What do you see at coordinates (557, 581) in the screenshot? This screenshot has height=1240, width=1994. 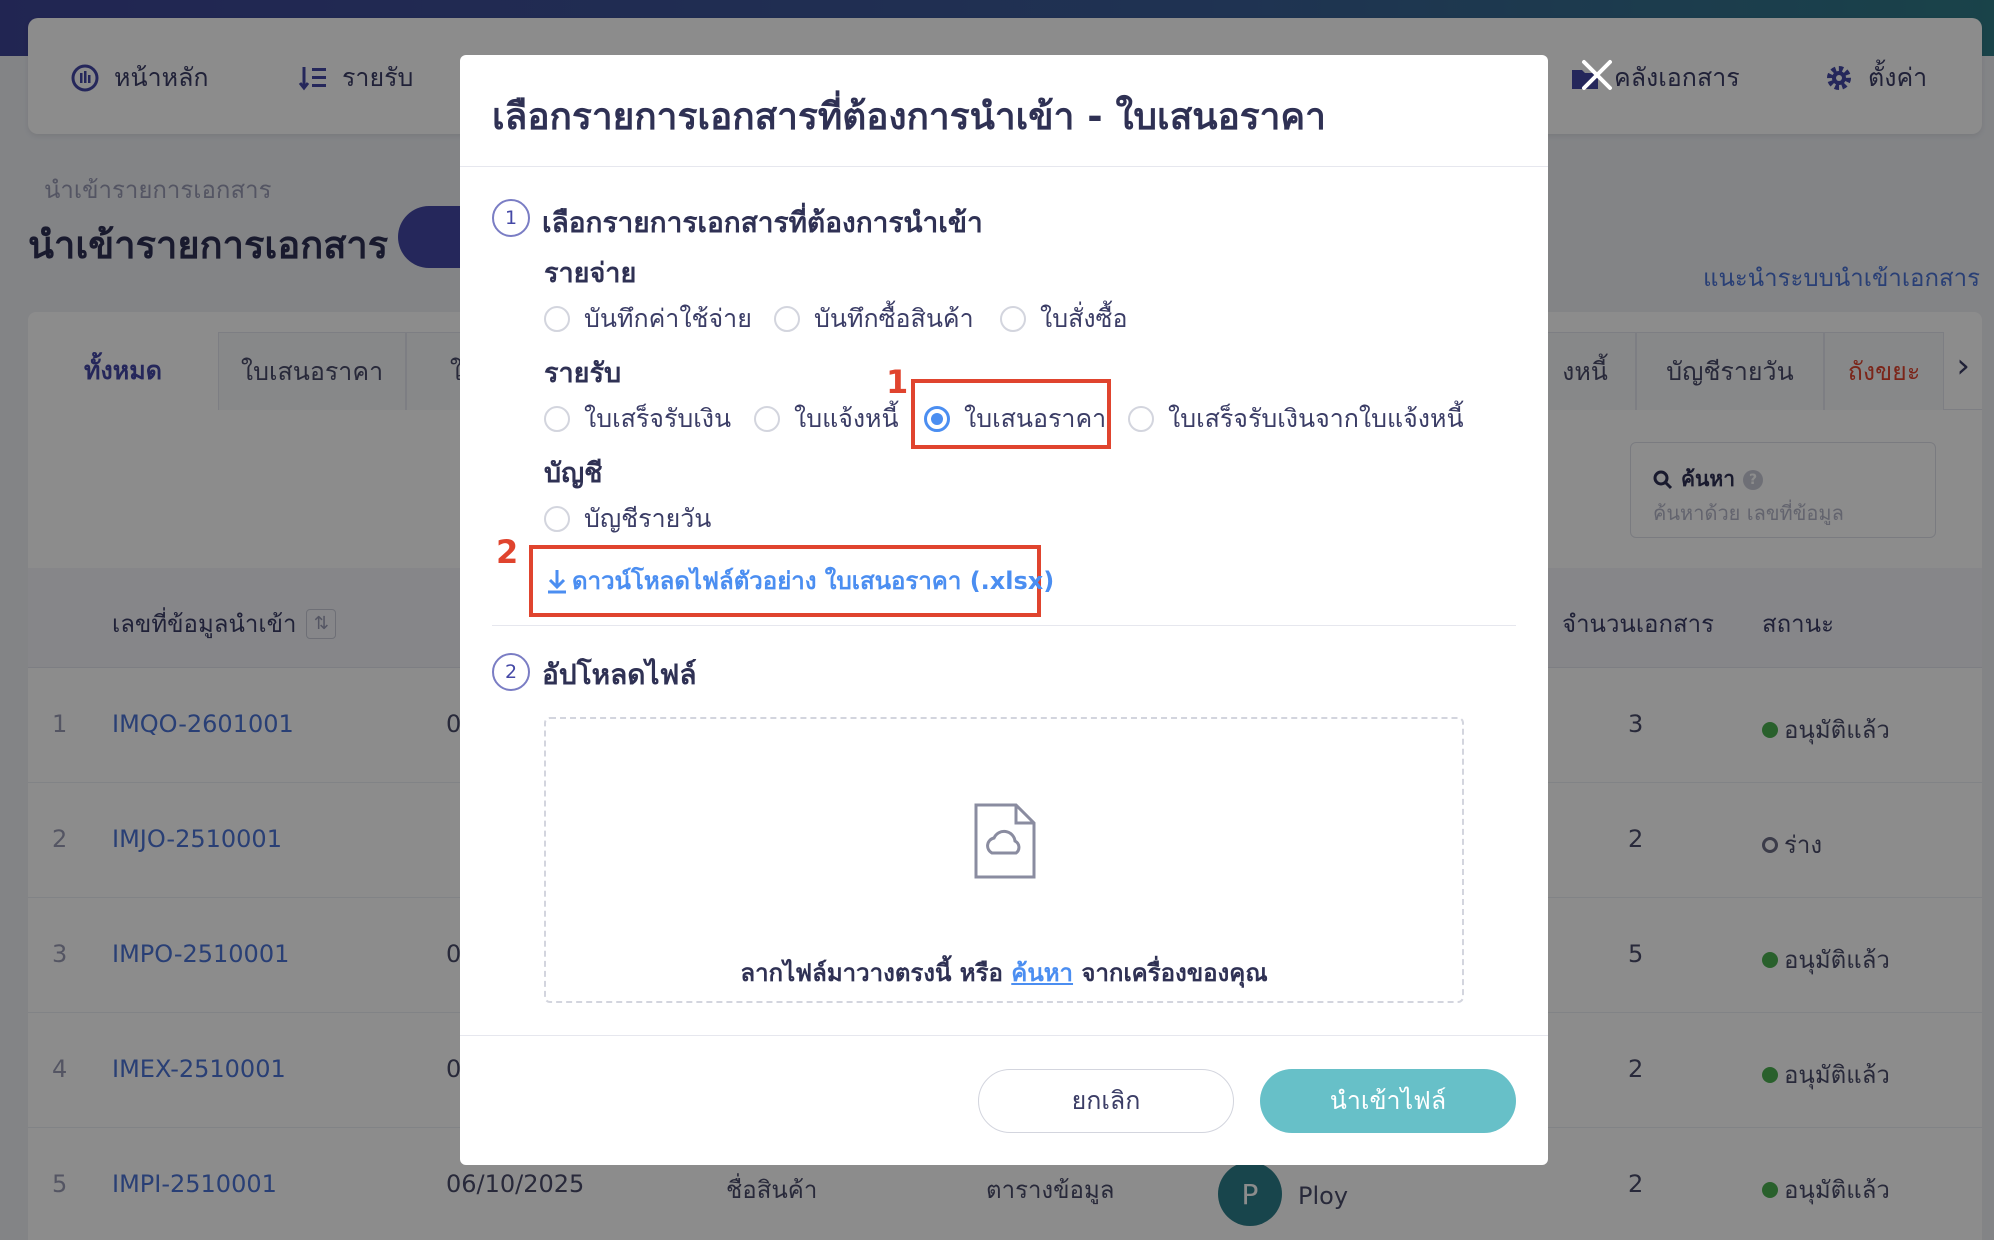 I see `download-icon` at bounding box center [557, 581].